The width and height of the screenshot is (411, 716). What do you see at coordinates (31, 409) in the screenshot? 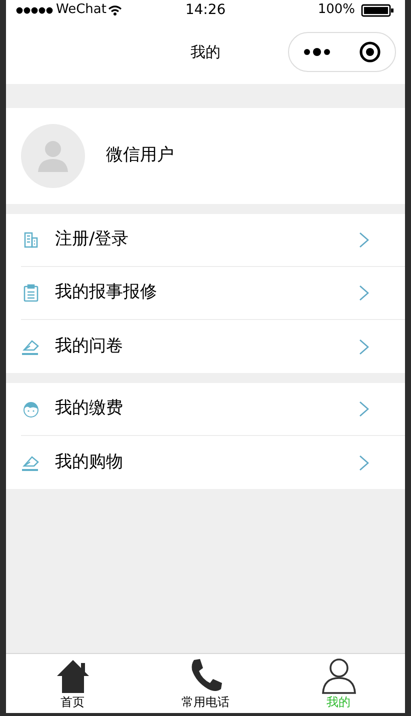
I see `boy-face-icon` at bounding box center [31, 409].